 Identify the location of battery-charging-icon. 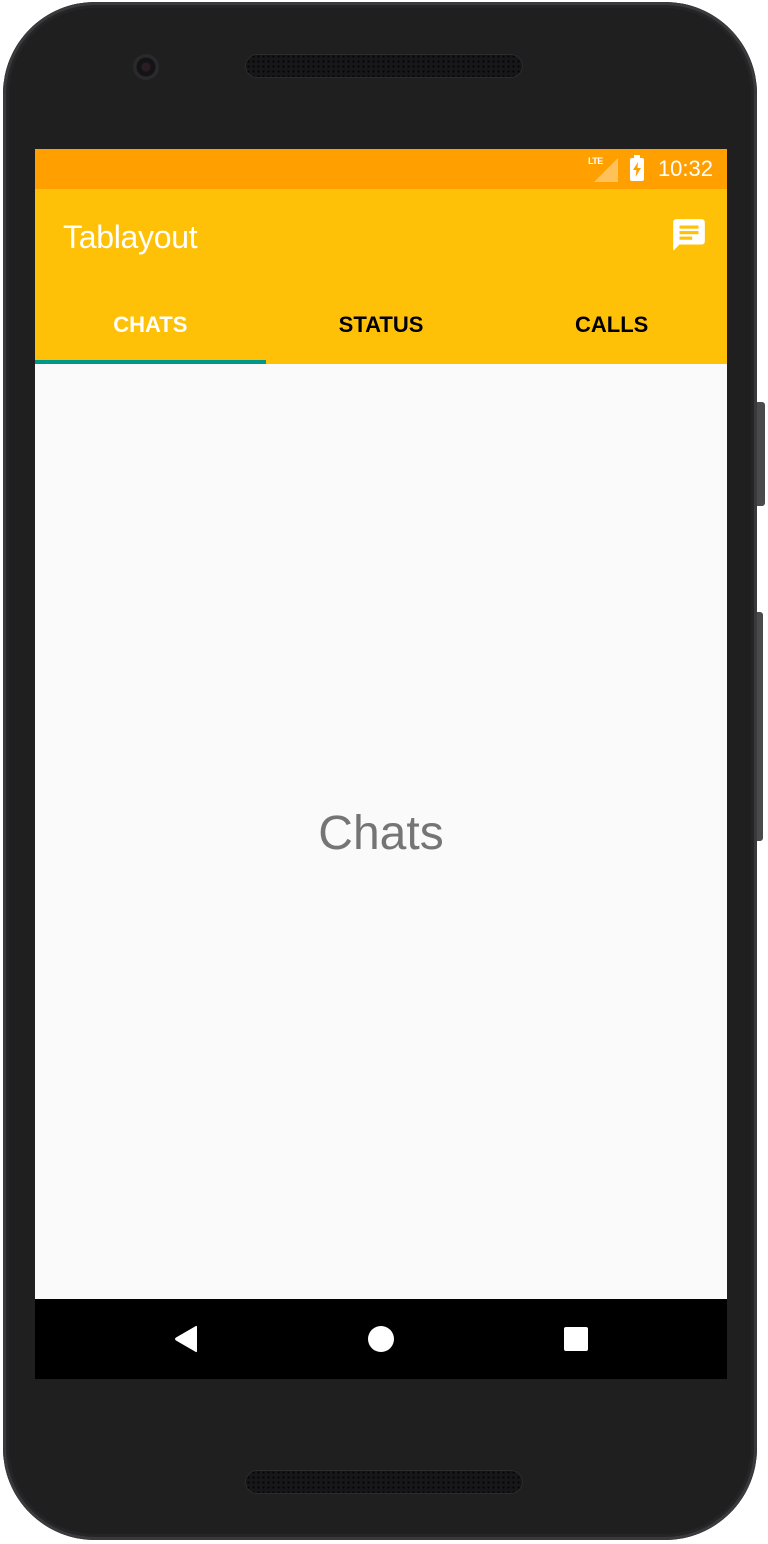
(636, 167).